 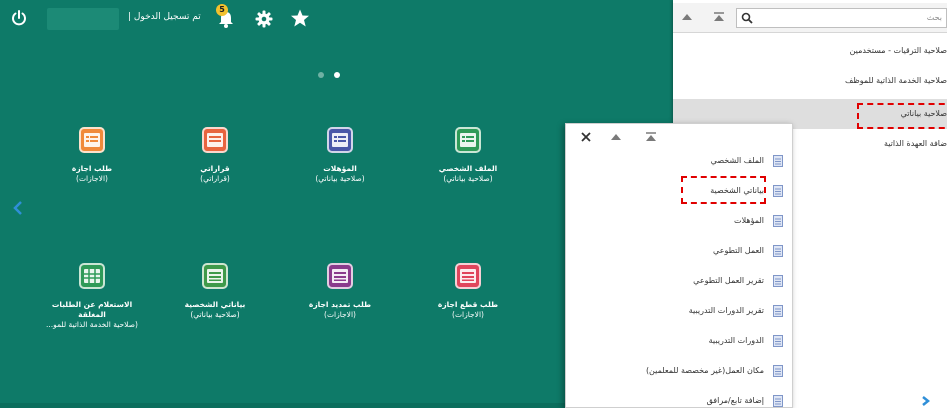 What do you see at coordinates (215, 291) in the screenshot?
I see `tile-my-personal-data: بياناتي الشخصية (صلاحية بياناتي)` at bounding box center [215, 291].